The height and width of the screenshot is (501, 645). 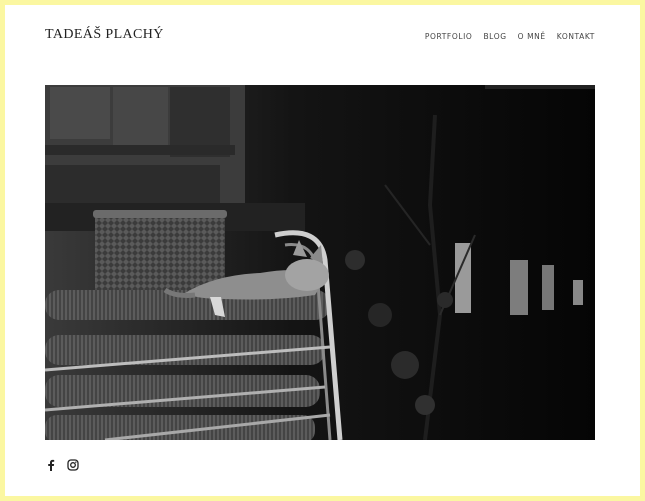 I want to click on main-nav: PORTFOLIO BLOG O MNĚ KONTAKT, so click(x=510, y=36).